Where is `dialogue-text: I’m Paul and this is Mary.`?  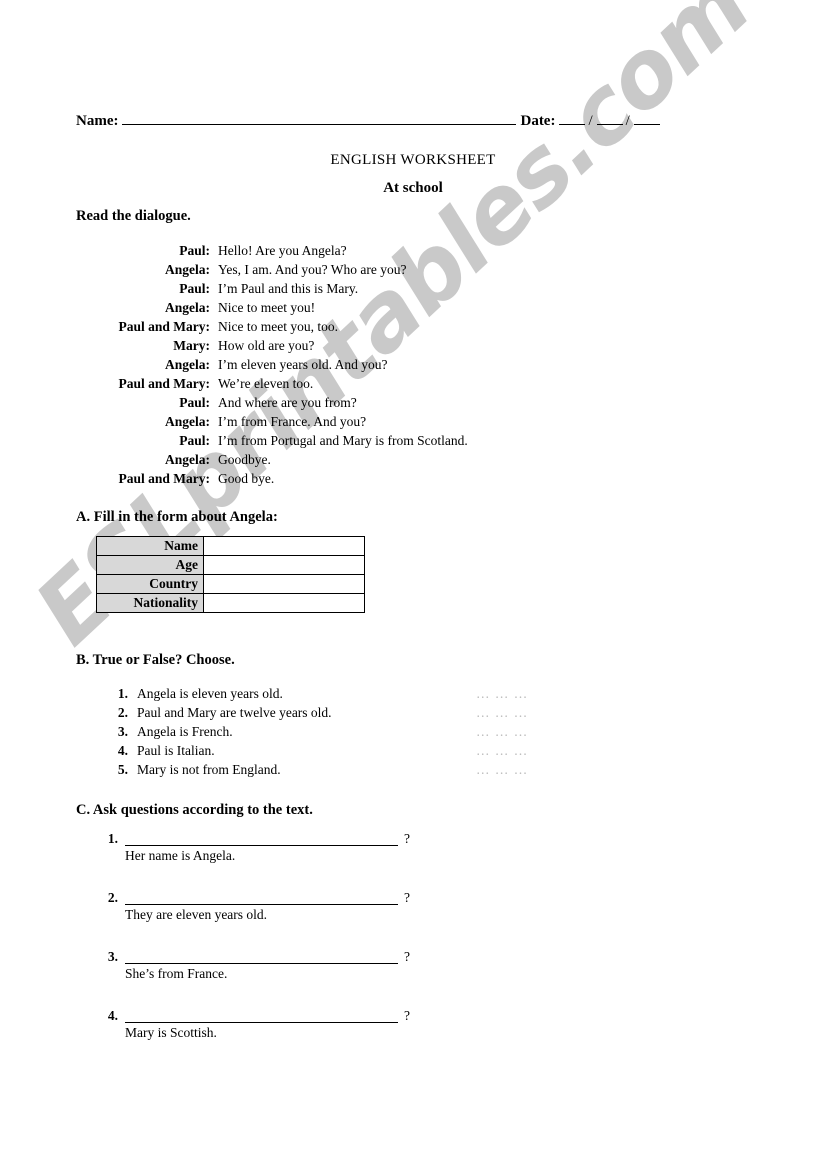
dialogue-text: I’m Paul and this is Mary. is located at coordinates (288, 288).